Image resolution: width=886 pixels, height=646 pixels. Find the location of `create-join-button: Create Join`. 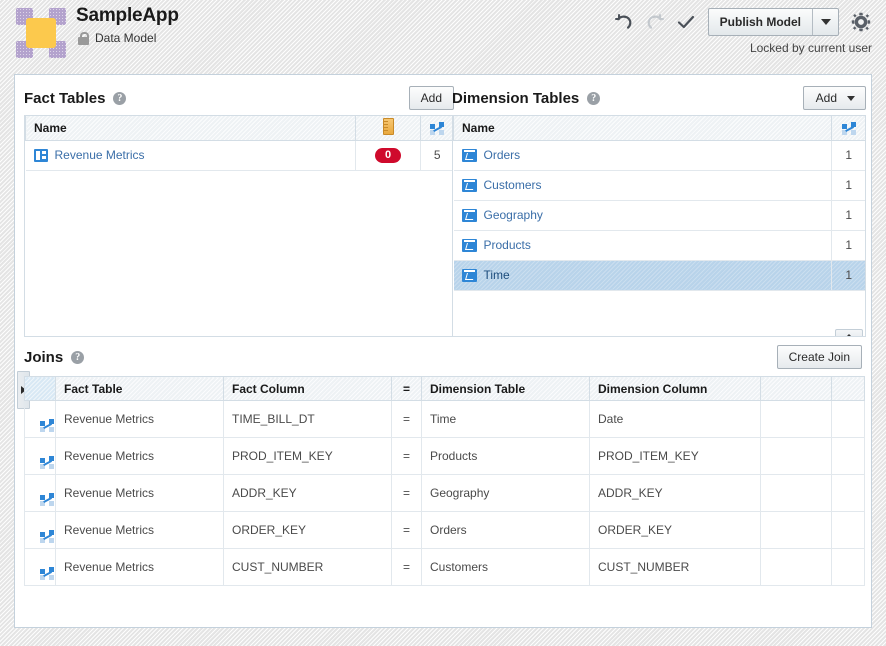

create-join-button: Create Join is located at coordinates (819, 357).